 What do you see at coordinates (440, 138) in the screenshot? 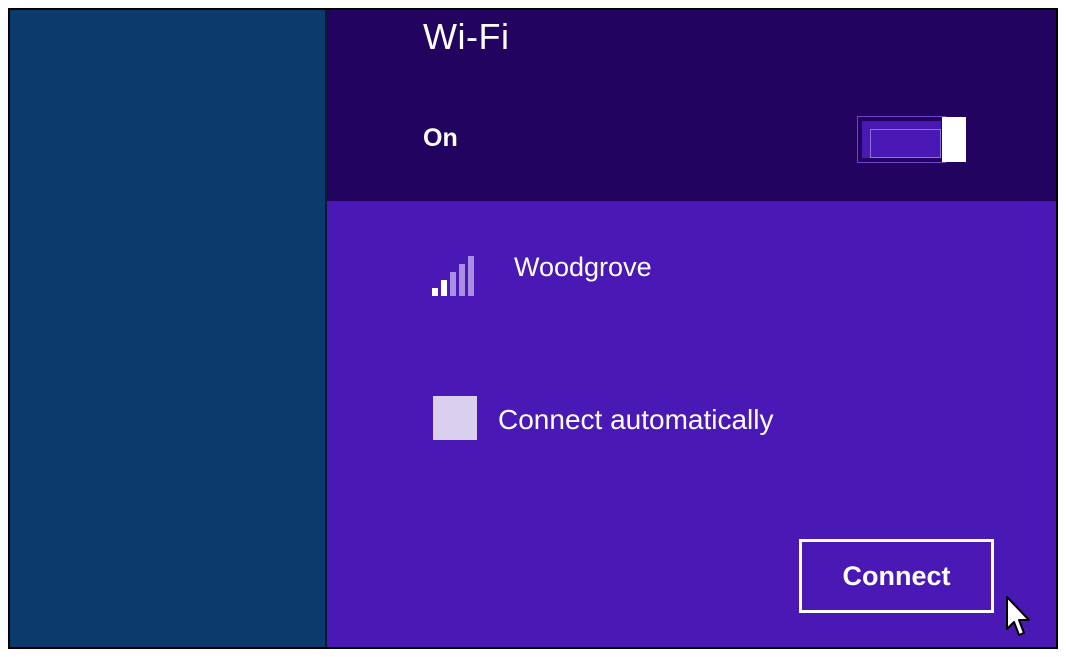
I see `wifi-toggle-label: On` at bounding box center [440, 138].